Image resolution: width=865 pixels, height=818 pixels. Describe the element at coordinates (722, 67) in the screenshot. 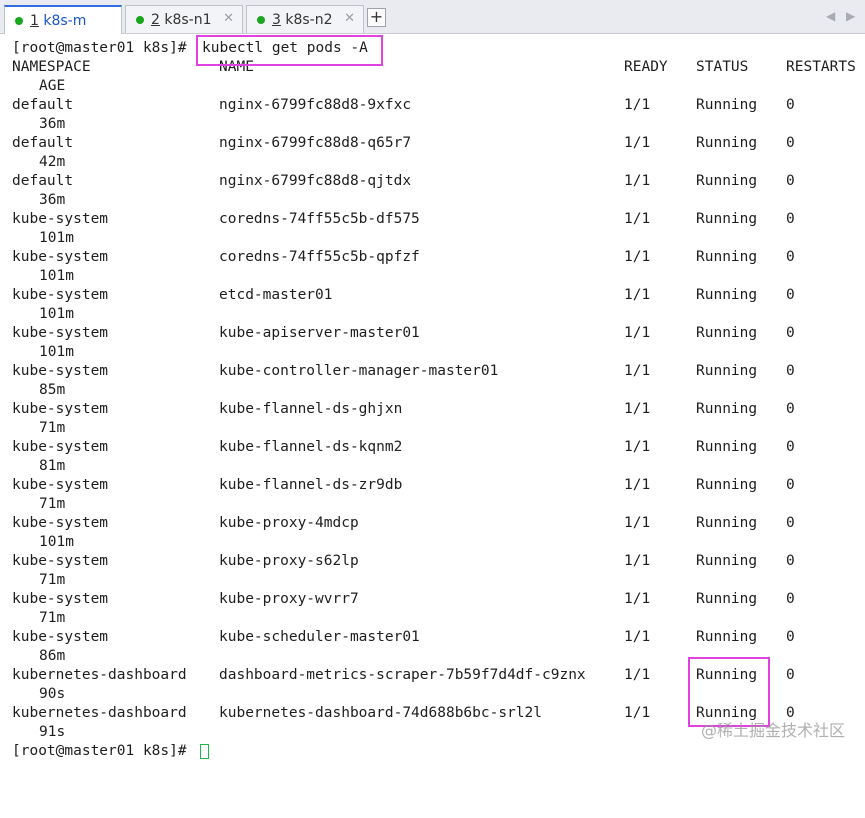

I see `header-status: STATUS` at that location.